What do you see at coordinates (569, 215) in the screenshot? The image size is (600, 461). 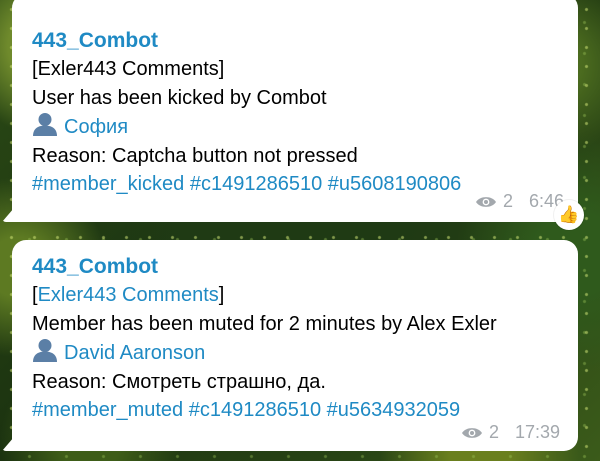 I see `thumbs-up-reaction: 👍` at bounding box center [569, 215].